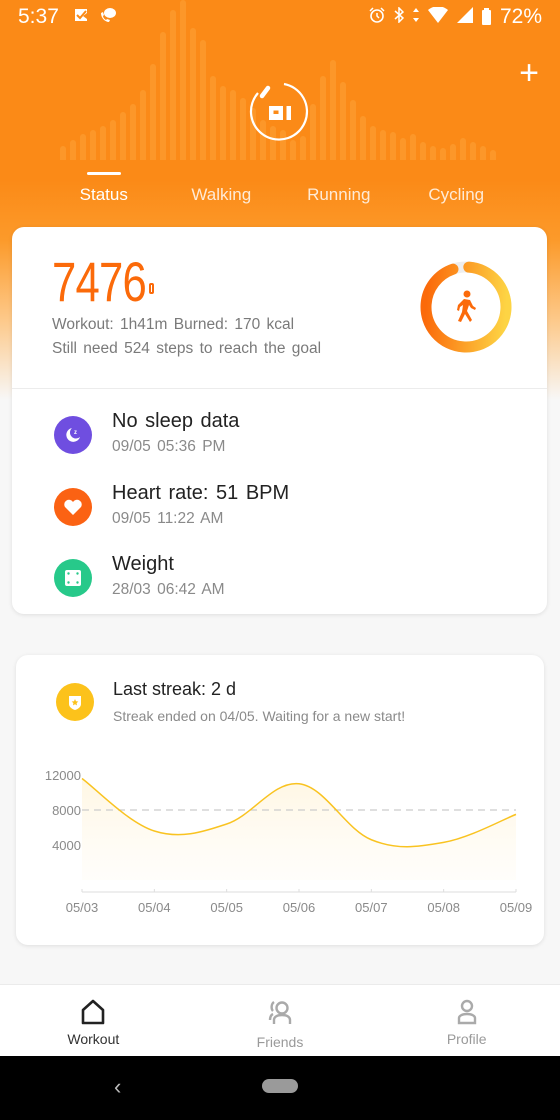  Describe the element at coordinates (75, 433) in the screenshot. I see `svg-text: z` at that location.